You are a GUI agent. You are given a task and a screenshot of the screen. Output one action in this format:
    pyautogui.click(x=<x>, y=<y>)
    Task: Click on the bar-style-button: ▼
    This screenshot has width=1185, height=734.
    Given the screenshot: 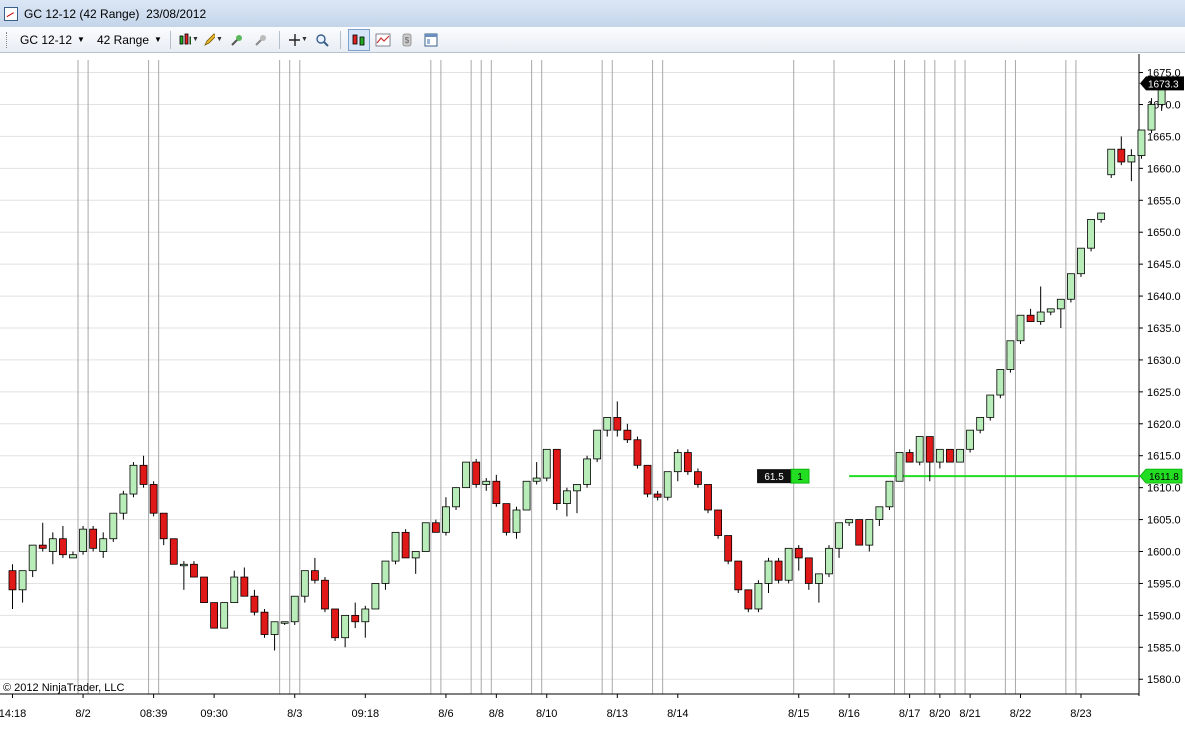 What is the action you would take?
    pyautogui.click(x=189, y=40)
    